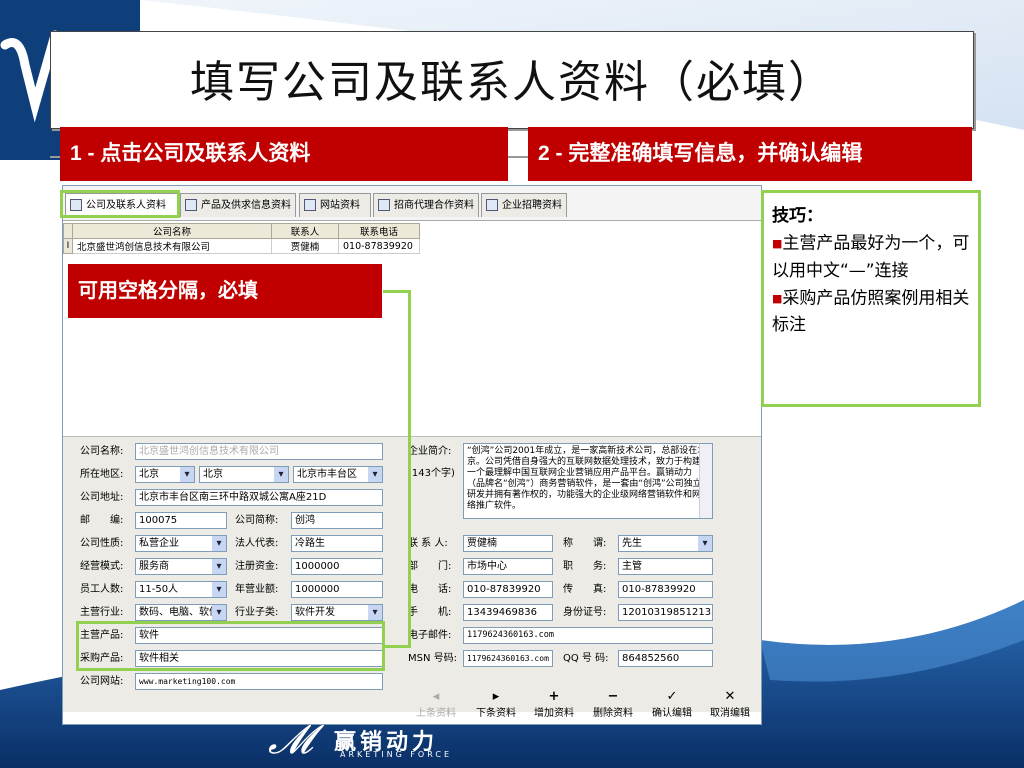  I want to click on short-name-field: 创鸿, so click(337, 520).